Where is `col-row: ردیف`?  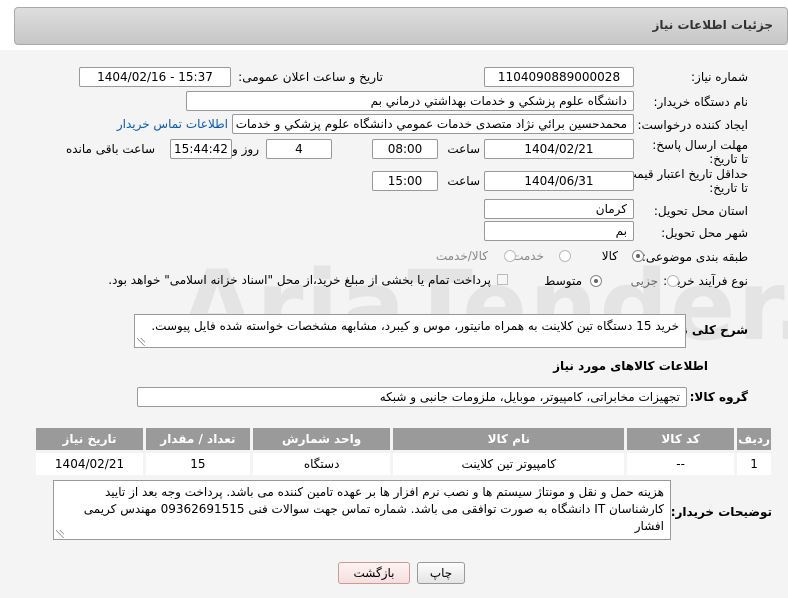
col-row: ردیف is located at coordinates (754, 439).